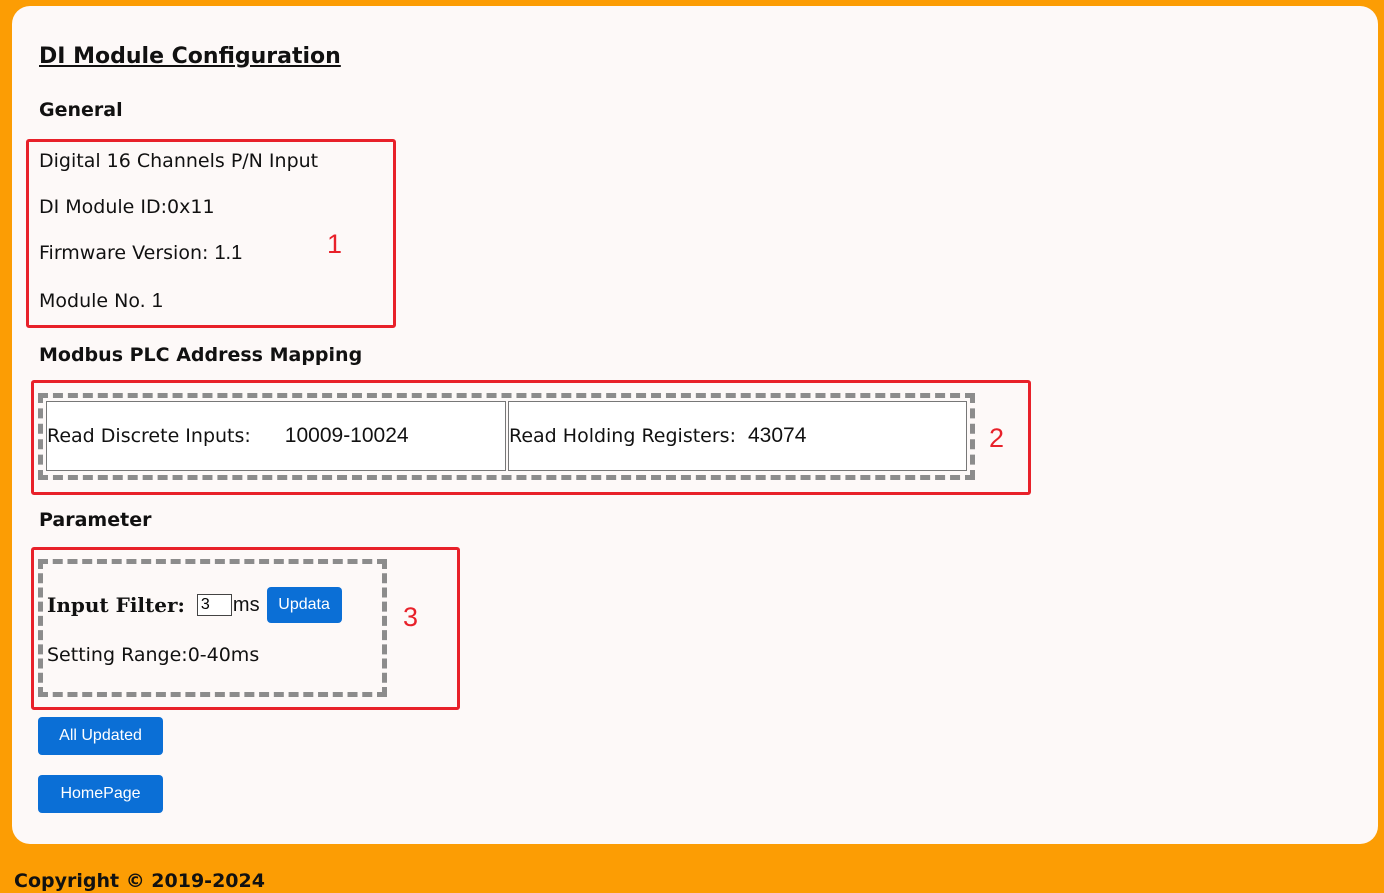  Describe the element at coordinates (997, 438) in the screenshot. I see `annotation-number-2: 2` at that location.